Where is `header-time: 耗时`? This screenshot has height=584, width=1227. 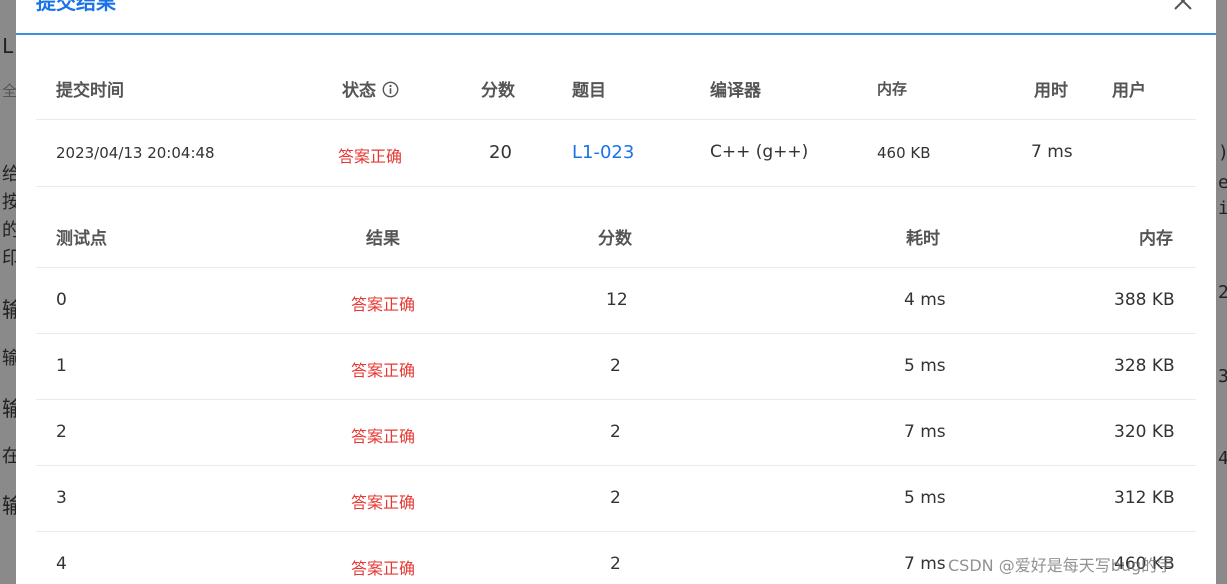
header-time: 耗时 is located at coordinates (923, 239).